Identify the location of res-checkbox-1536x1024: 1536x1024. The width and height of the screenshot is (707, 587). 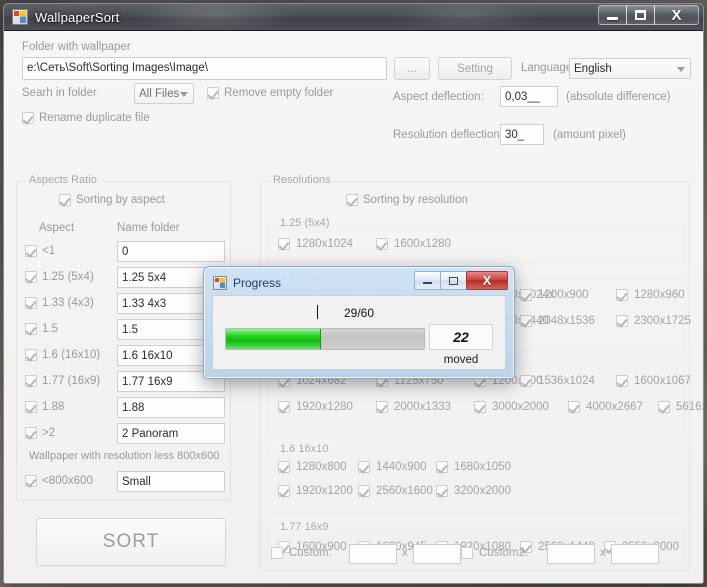
(557, 381).